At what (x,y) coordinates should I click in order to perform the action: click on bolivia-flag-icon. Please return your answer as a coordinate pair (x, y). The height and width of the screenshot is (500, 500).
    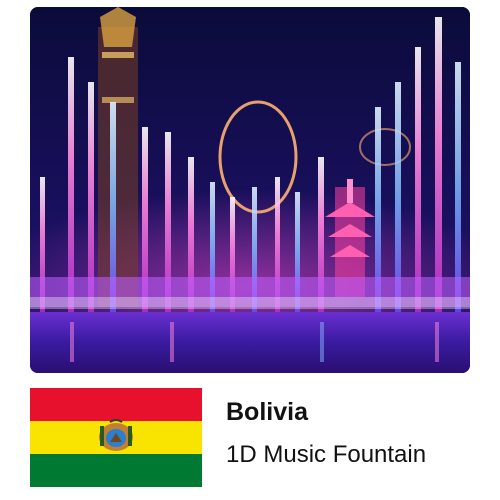
    Looking at the image, I should click on (116, 437).